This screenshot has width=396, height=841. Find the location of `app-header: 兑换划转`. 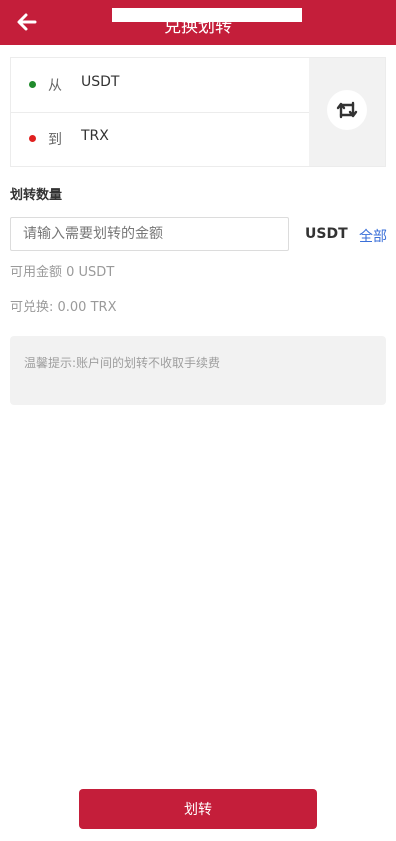

app-header: 兑换划转 is located at coordinates (198, 22).